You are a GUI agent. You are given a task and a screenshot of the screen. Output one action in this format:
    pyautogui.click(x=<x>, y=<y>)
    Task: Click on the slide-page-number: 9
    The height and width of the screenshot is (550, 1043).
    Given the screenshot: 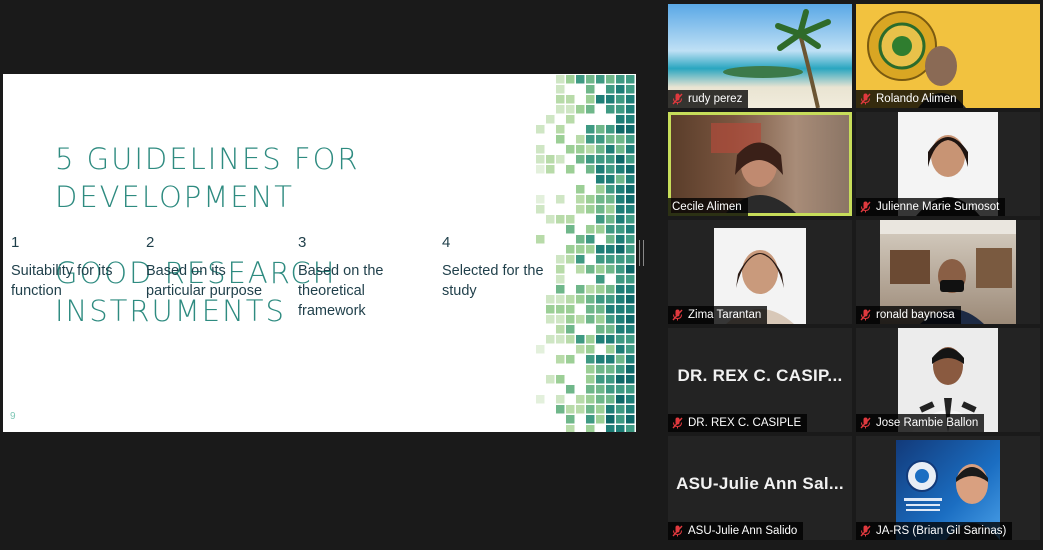 What is the action you would take?
    pyautogui.click(x=13, y=416)
    